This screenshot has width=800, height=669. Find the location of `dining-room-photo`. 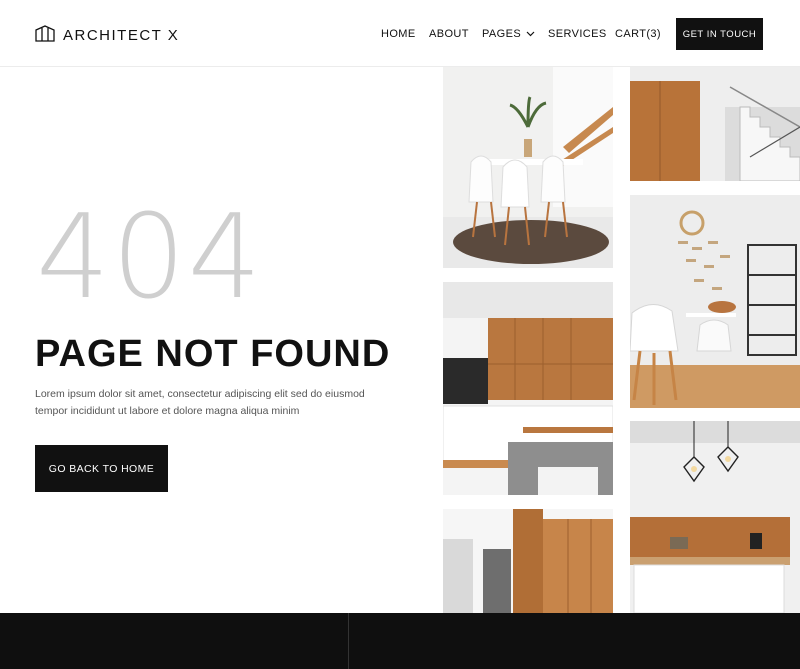

dining-room-photo is located at coordinates (528, 167).